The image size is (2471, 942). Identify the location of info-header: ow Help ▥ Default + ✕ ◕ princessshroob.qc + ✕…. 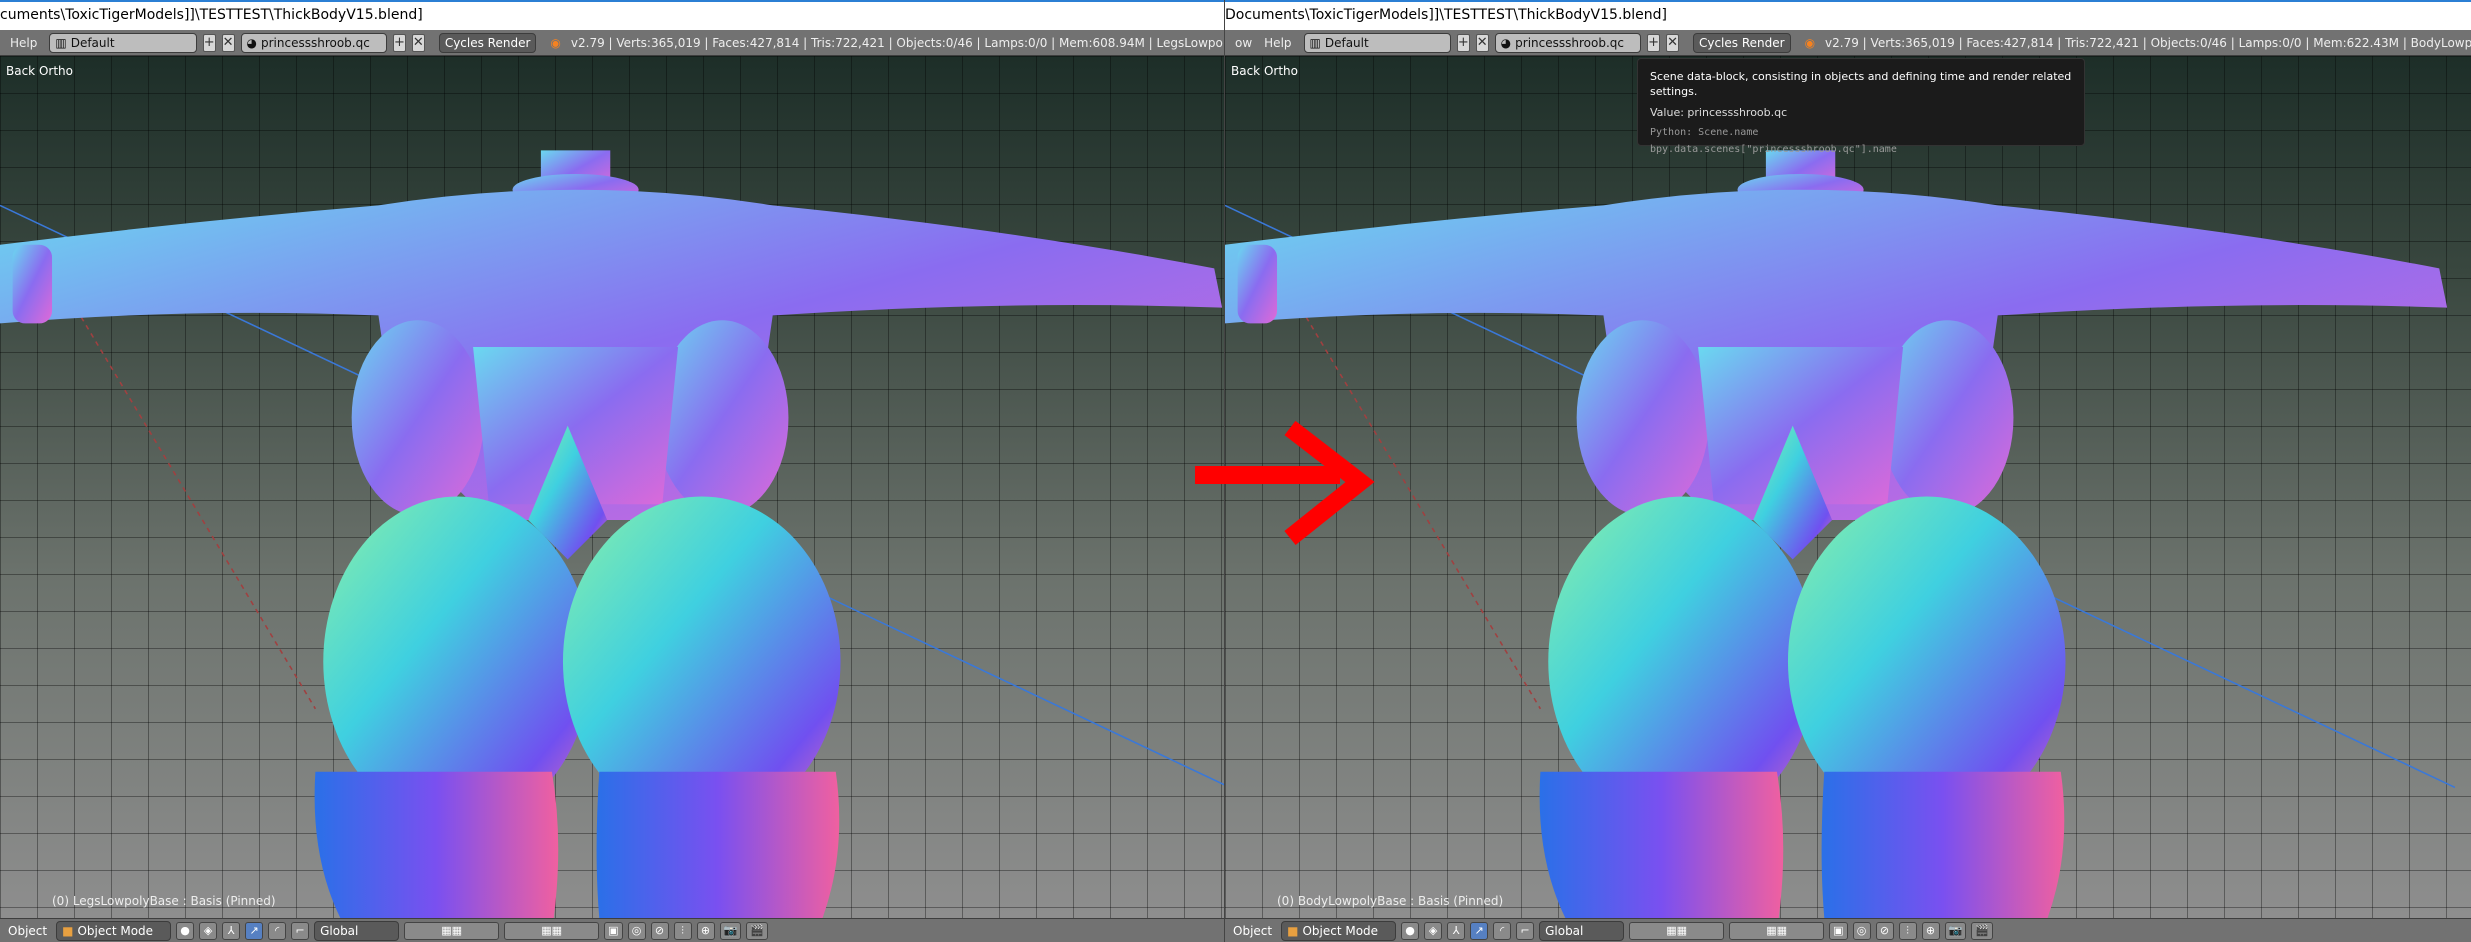
(1848, 43).